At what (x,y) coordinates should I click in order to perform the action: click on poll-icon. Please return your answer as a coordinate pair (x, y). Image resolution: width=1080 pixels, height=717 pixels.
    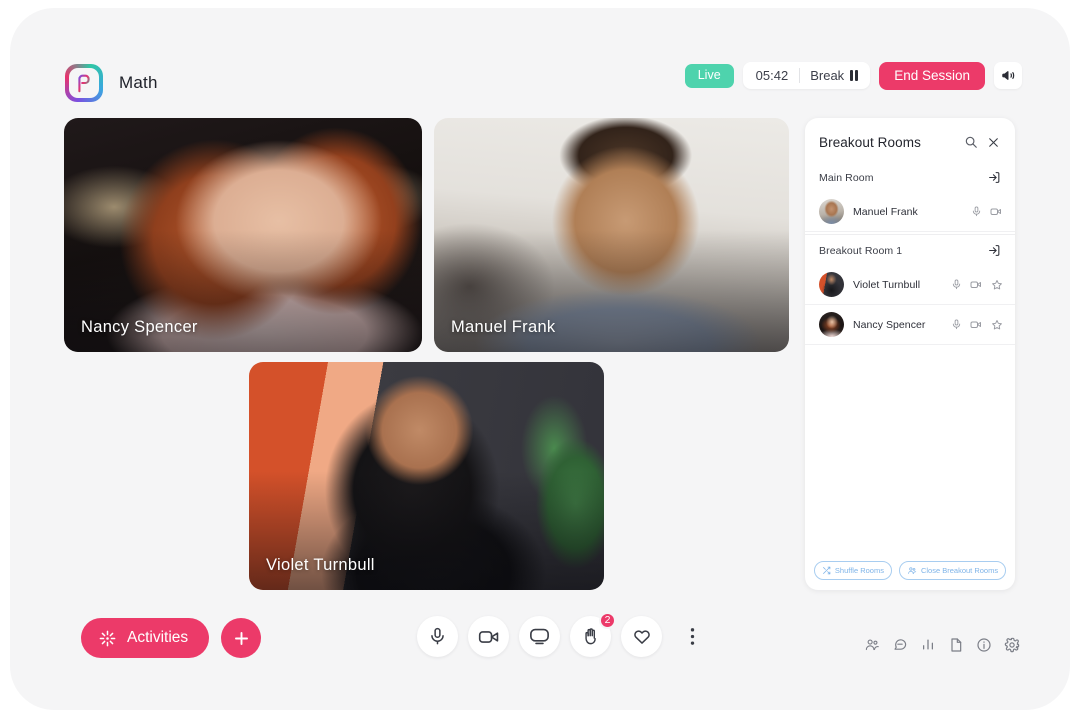
    Looking at the image, I should click on (927, 644).